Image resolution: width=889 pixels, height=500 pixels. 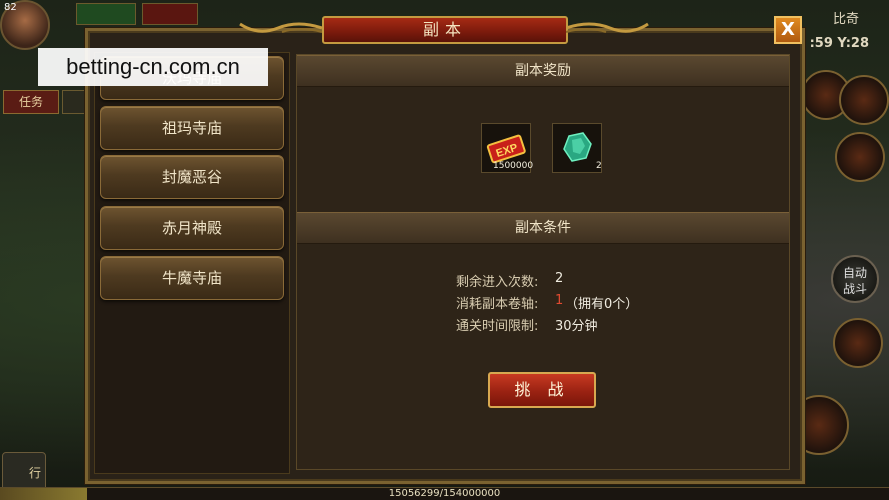 I want to click on dungeon-item-fengmo: 封魔恶谷, so click(x=192, y=177).